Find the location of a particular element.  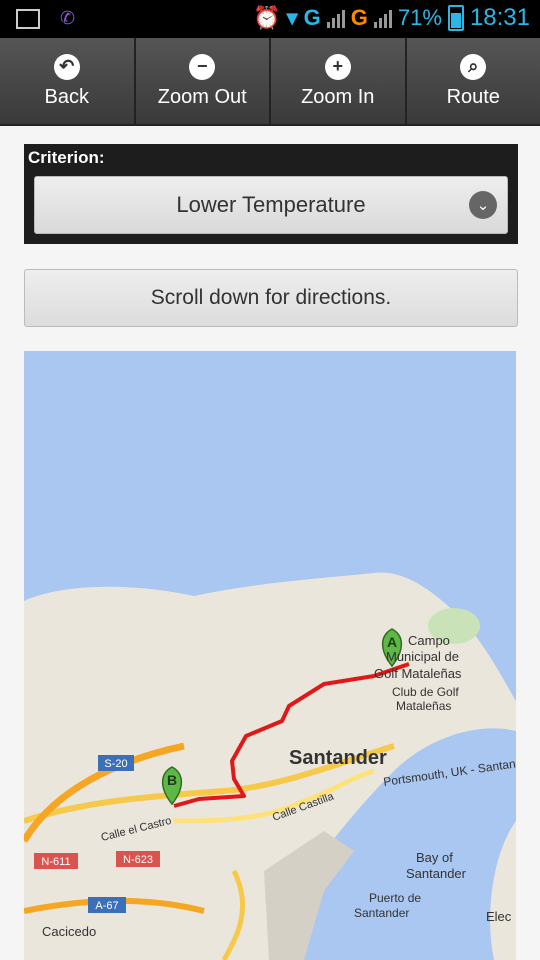

label-bay-santander: Santander is located at coordinates (436, 873).